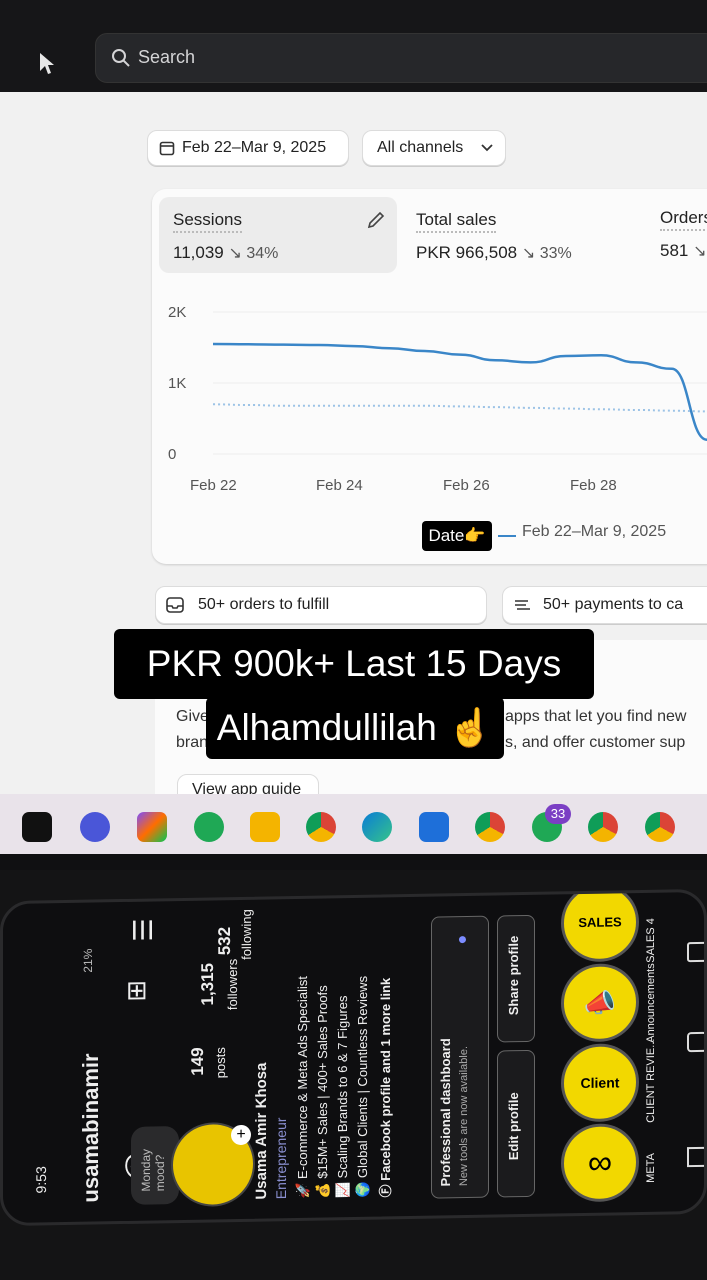 This screenshot has height=1280, width=707. What do you see at coordinates (175, 605) in the screenshot?
I see `inbox-icon` at bounding box center [175, 605].